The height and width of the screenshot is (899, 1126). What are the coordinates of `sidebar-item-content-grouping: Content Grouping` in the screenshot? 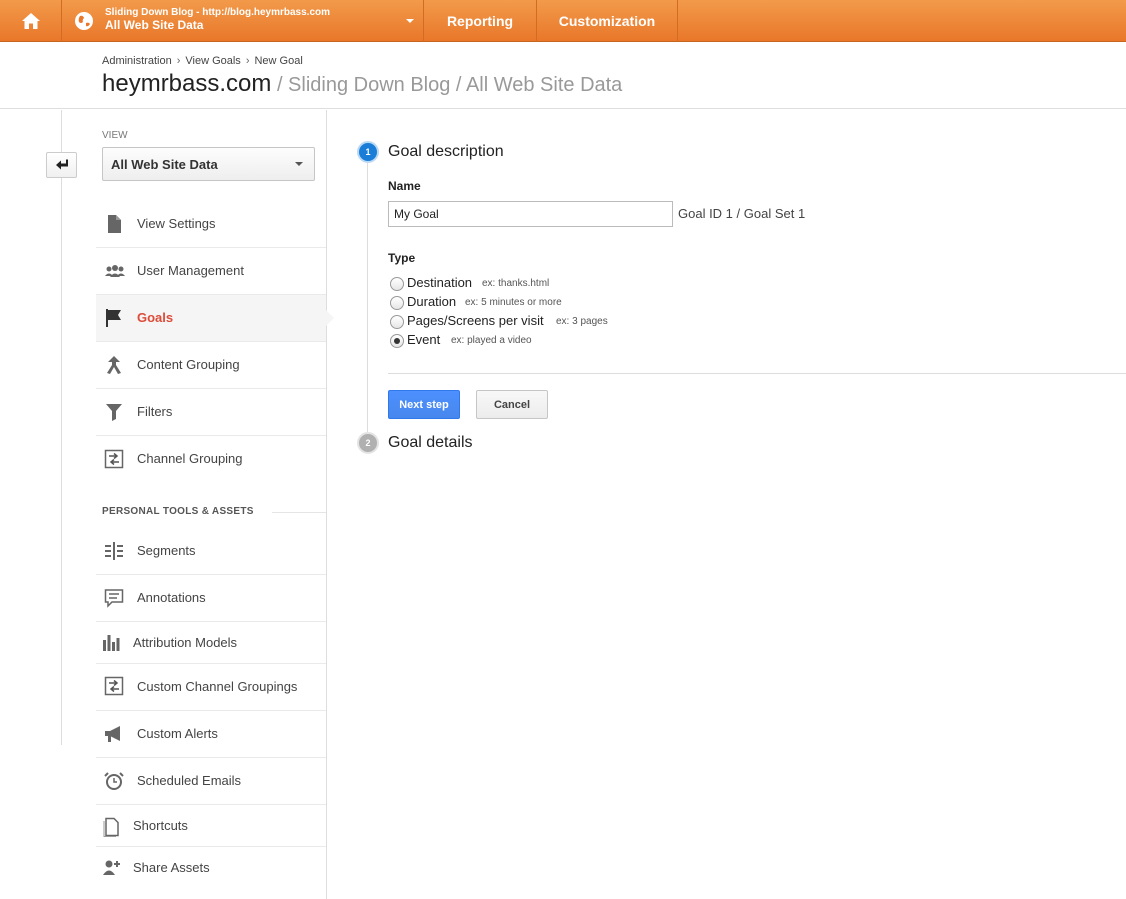 It's located at (211, 365).